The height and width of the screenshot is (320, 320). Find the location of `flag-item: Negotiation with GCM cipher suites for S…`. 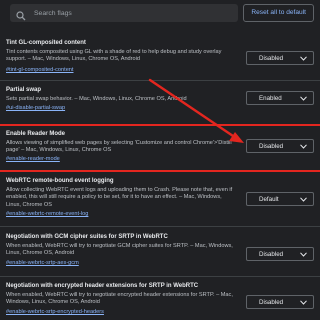

flag-item: Negotiation with GCM cipher suites for S… is located at coordinates (160, 253).